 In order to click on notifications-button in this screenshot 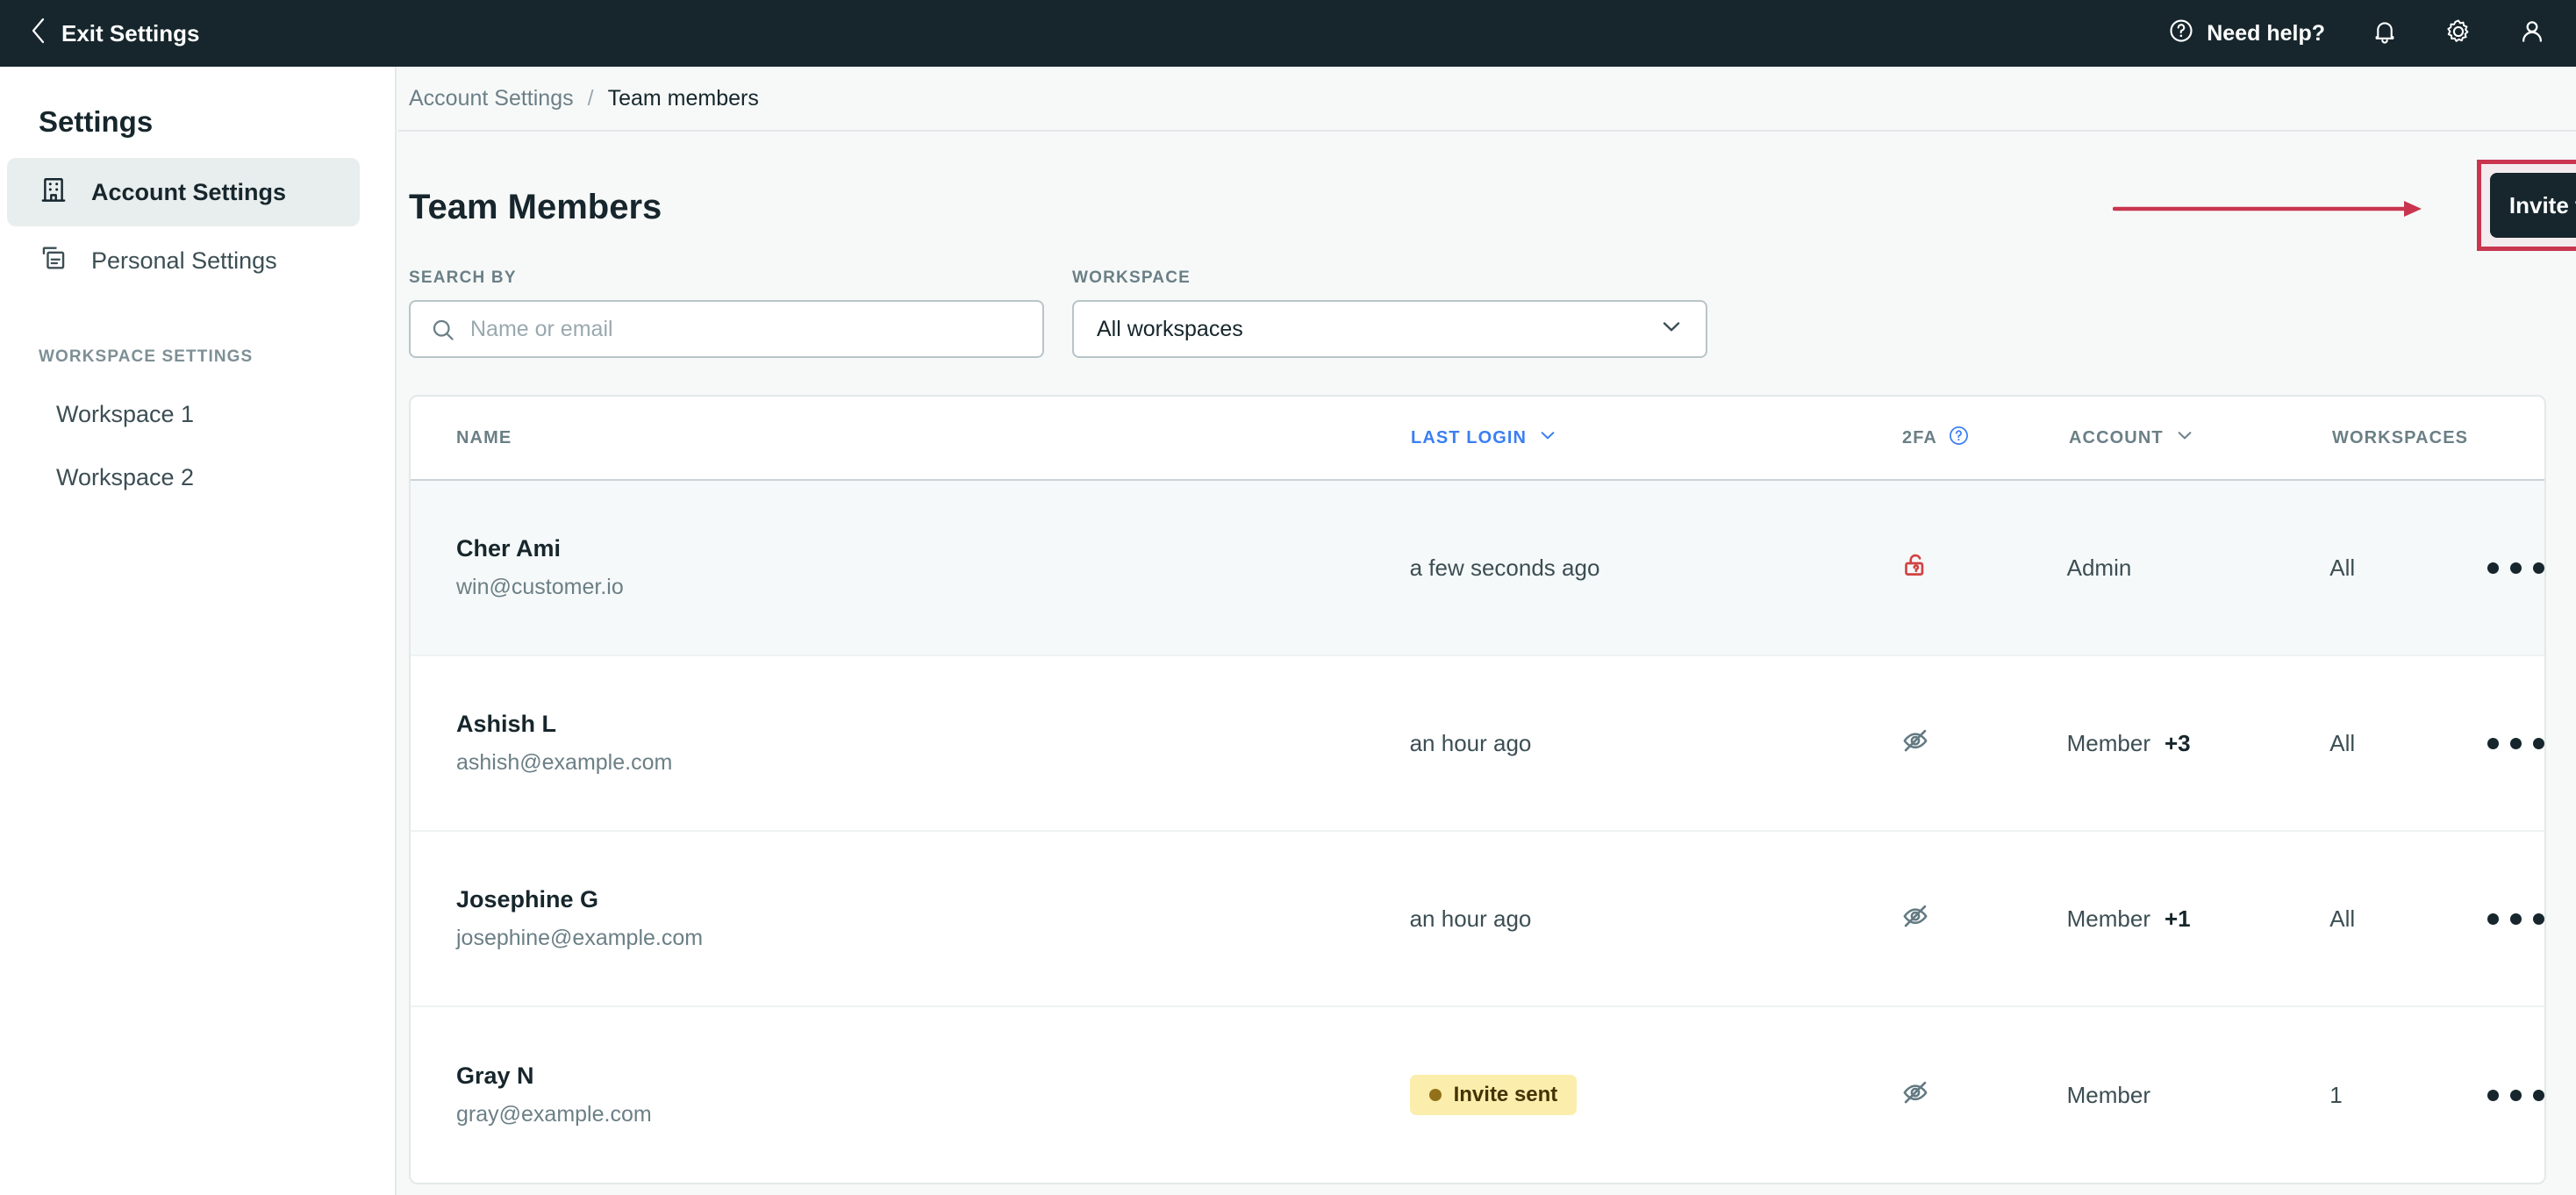, I will do `click(2385, 34)`.